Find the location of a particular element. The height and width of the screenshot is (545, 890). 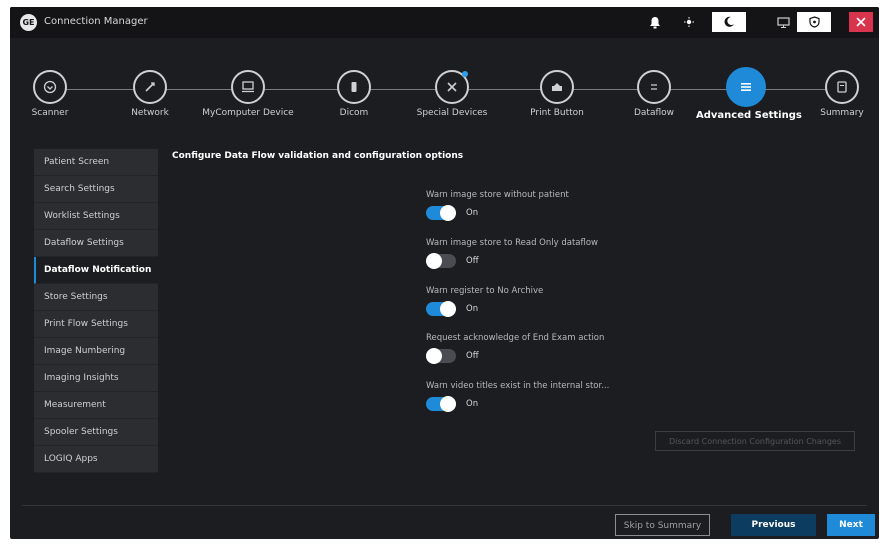

dataflow-icon is located at coordinates (654, 87).